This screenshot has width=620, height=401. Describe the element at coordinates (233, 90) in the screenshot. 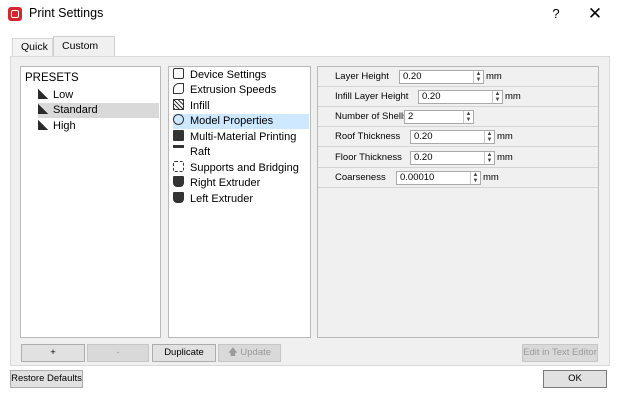

I see `category-label: Extrusion Speeds` at that location.